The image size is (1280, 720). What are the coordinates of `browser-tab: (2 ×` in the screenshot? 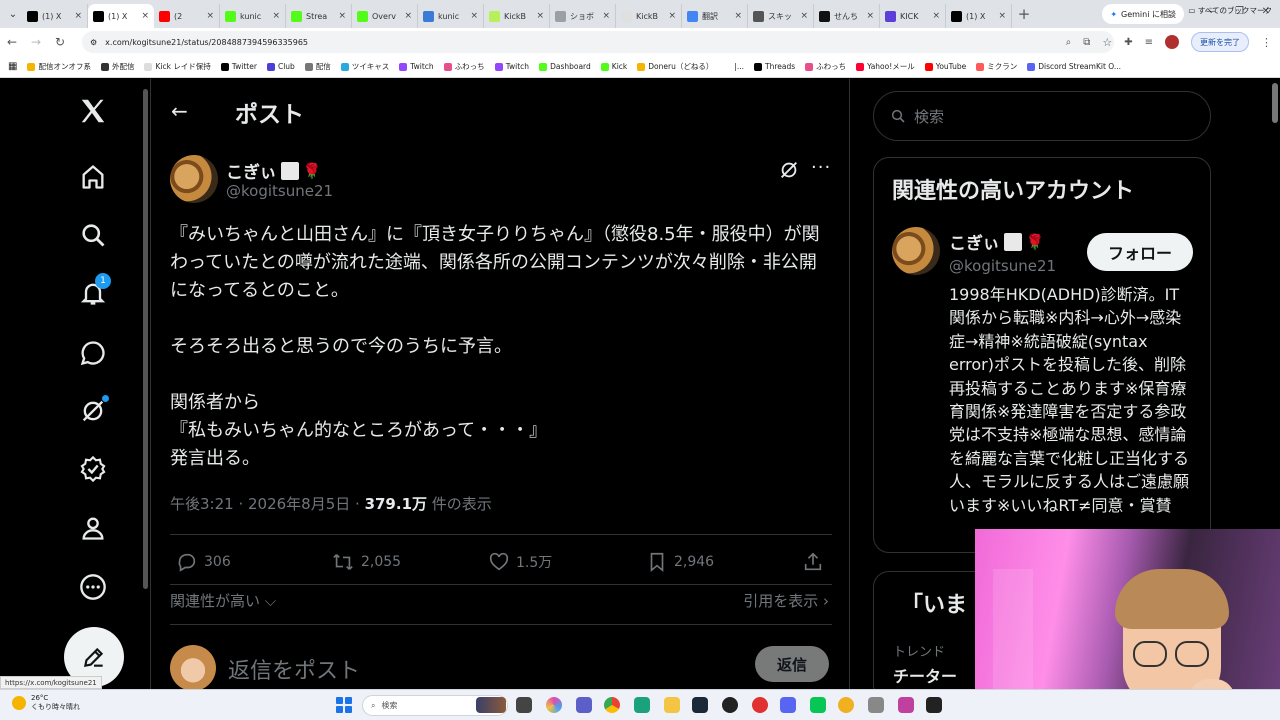 It's located at (187, 16).